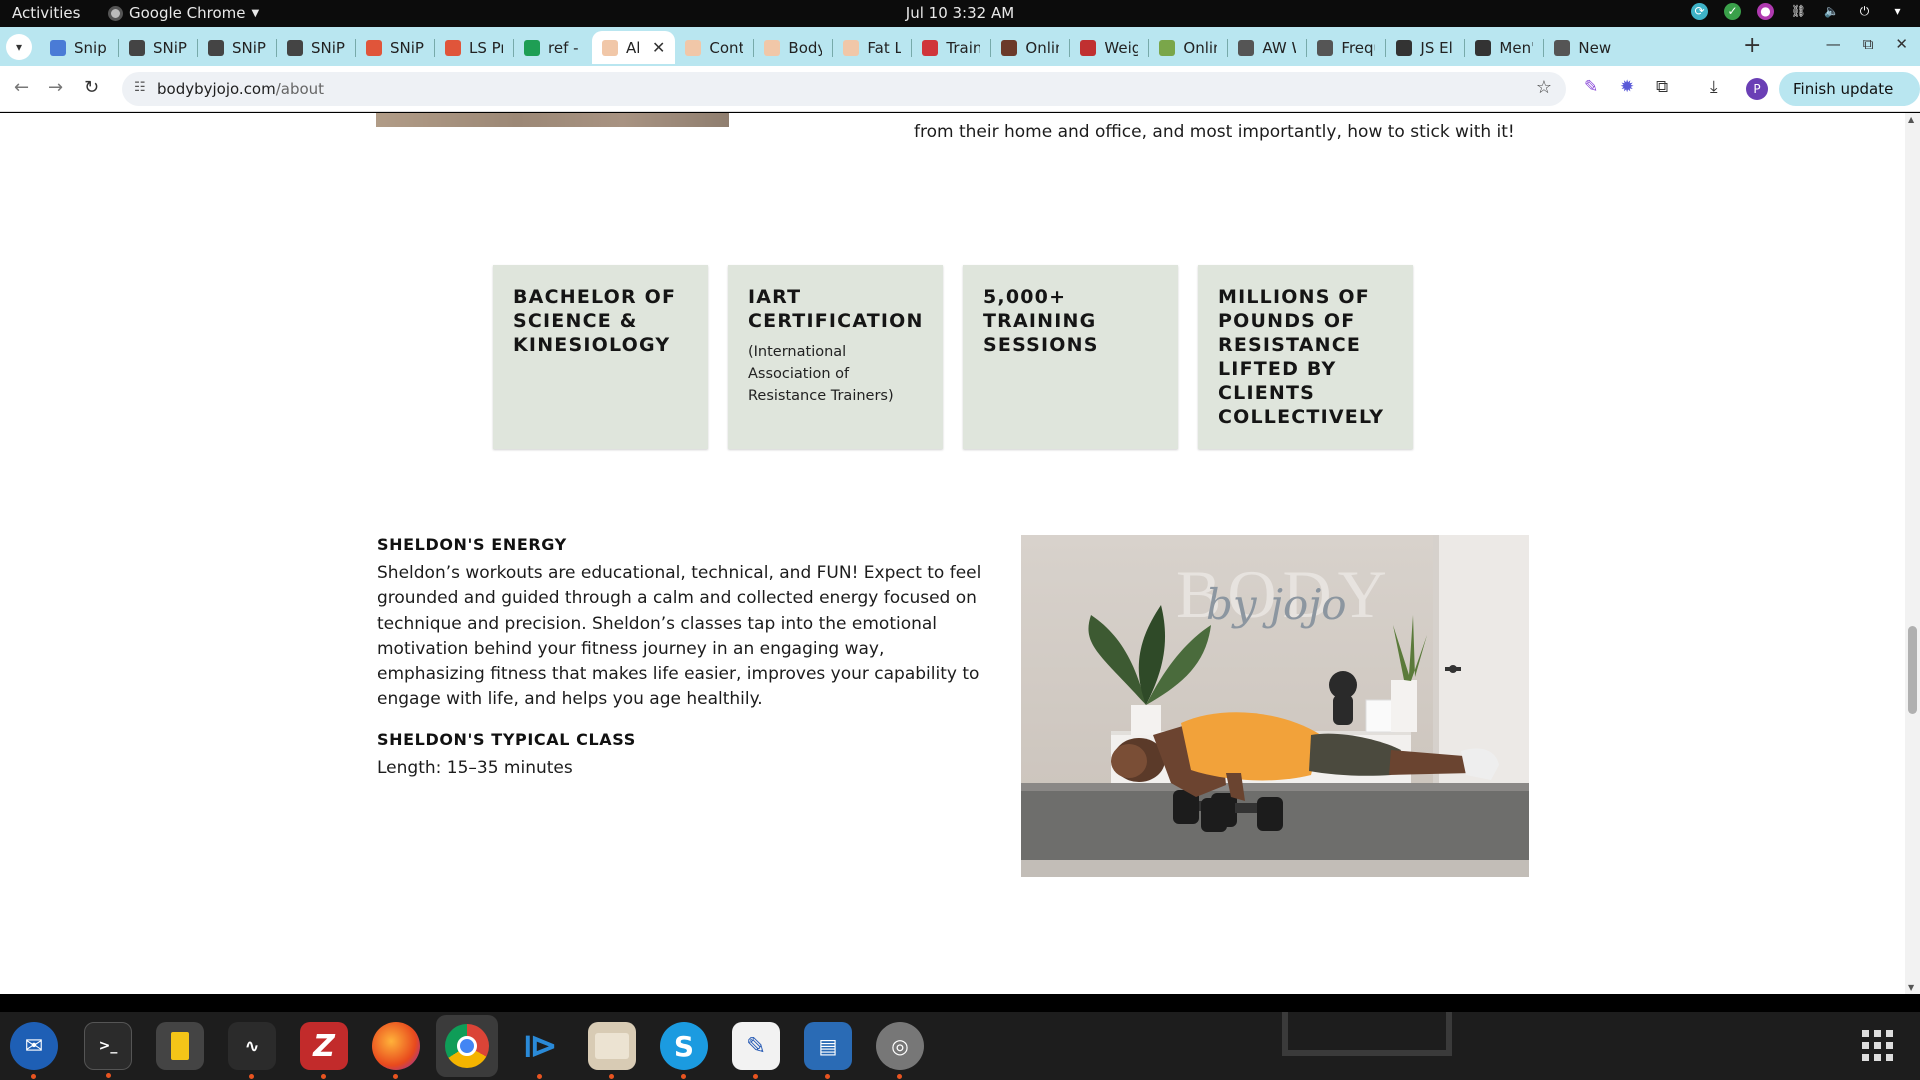 The height and width of the screenshot is (1080, 1920). I want to click on browser-tab: Men's, so click(1504, 47).